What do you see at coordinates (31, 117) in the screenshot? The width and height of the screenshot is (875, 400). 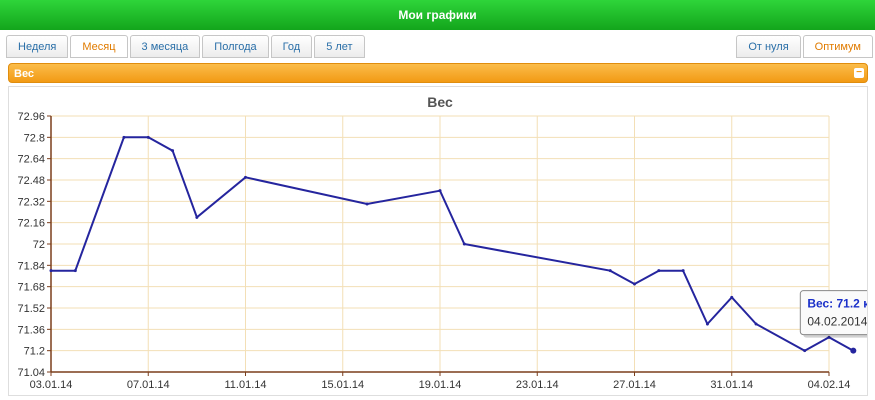 I see `y-tick-label: 72.96` at bounding box center [31, 117].